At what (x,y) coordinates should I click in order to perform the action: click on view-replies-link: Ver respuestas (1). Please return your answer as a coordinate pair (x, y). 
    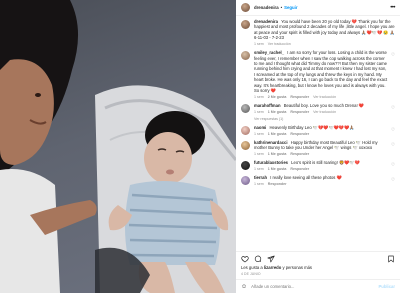
    Looking at the image, I should click on (324, 119).